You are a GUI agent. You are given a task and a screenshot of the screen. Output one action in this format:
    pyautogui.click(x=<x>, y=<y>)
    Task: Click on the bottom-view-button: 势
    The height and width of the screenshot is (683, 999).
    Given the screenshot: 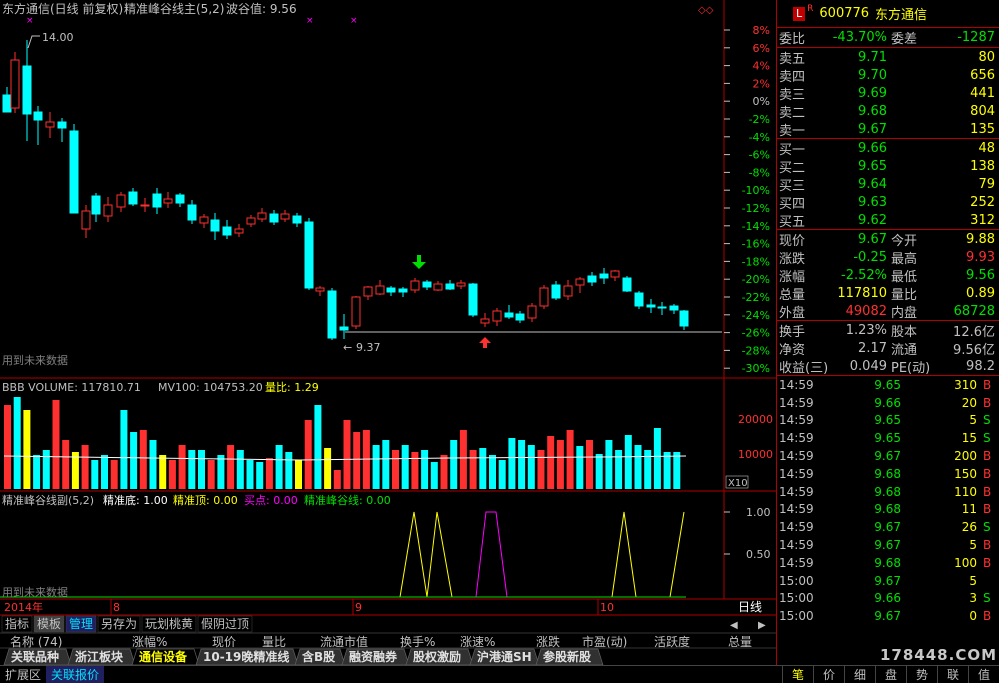 What is the action you would take?
    pyautogui.click(x=921, y=674)
    